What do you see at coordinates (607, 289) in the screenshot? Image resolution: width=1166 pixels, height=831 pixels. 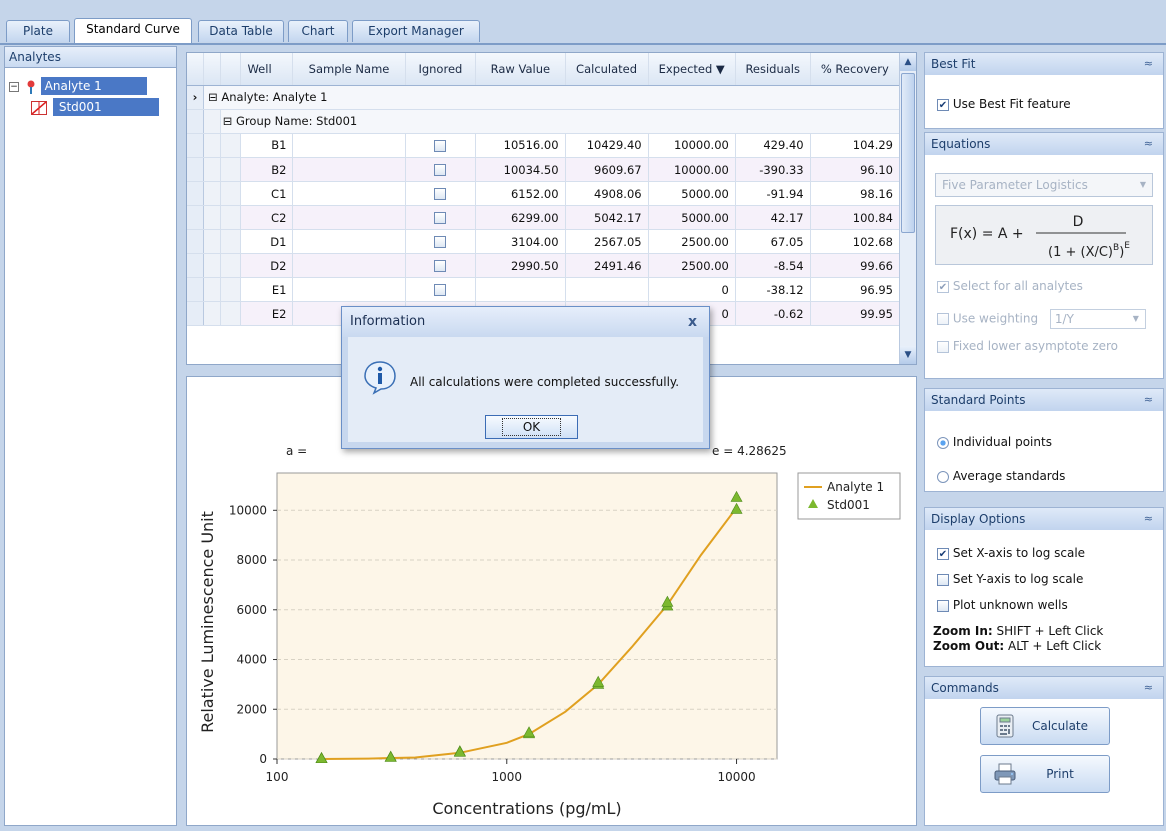 I see `cell-calculated` at bounding box center [607, 289].